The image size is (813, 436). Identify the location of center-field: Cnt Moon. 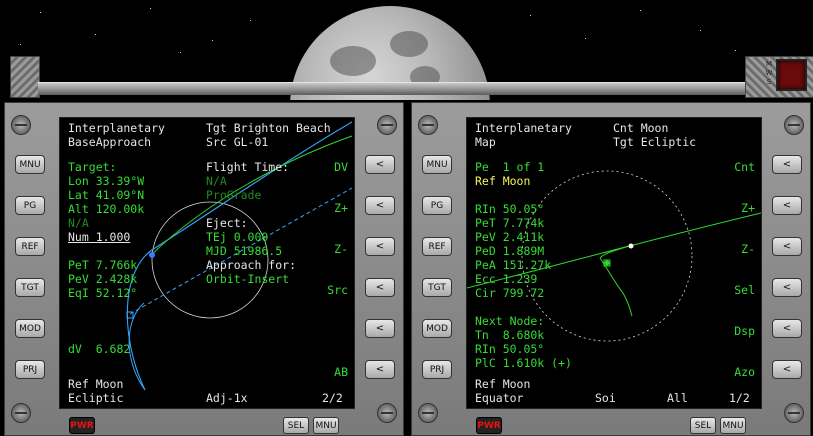
(641, 128).